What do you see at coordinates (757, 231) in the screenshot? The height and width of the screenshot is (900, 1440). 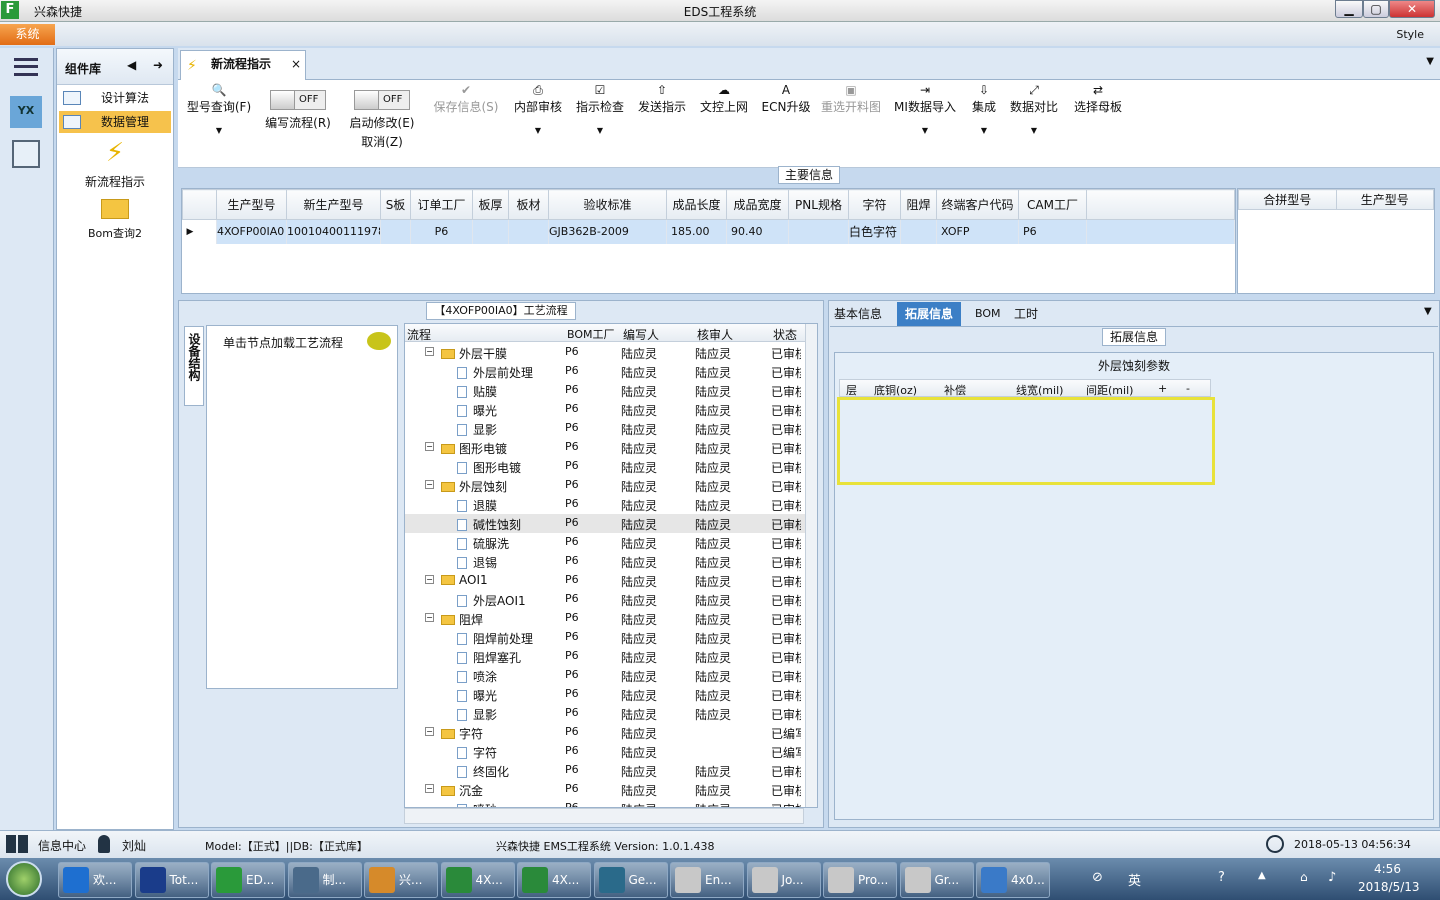 I see `table-cell: 90.40` at bounding box center [757, 231].